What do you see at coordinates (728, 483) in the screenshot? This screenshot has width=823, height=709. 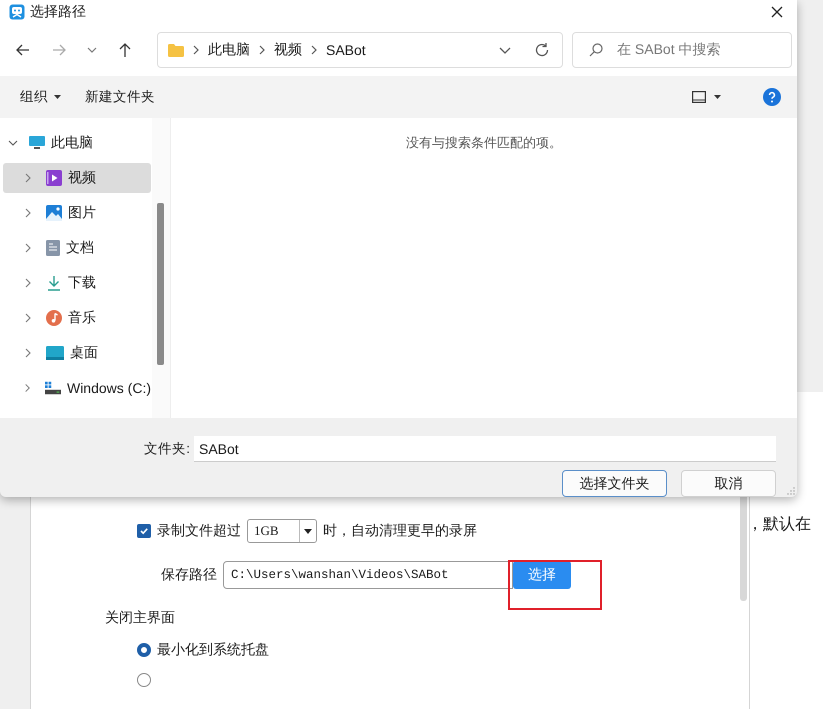 I see `cancel-button: 取消` at bounding box center [728, 483].